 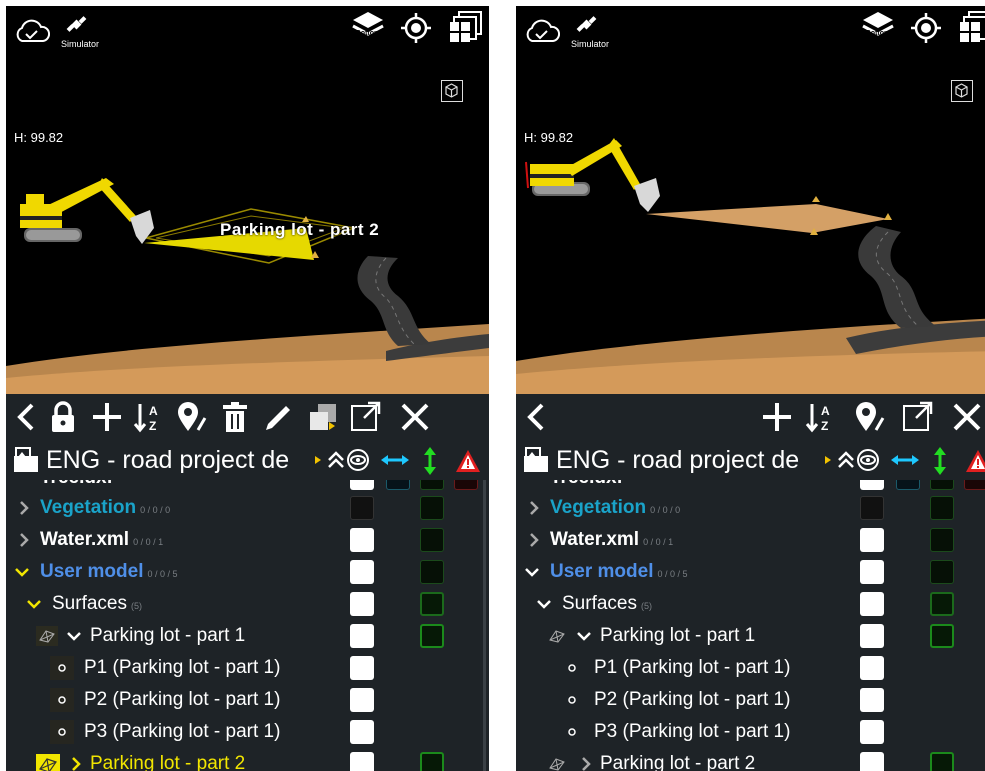 I want to click on lock-icon, so click(x=63, y=417).